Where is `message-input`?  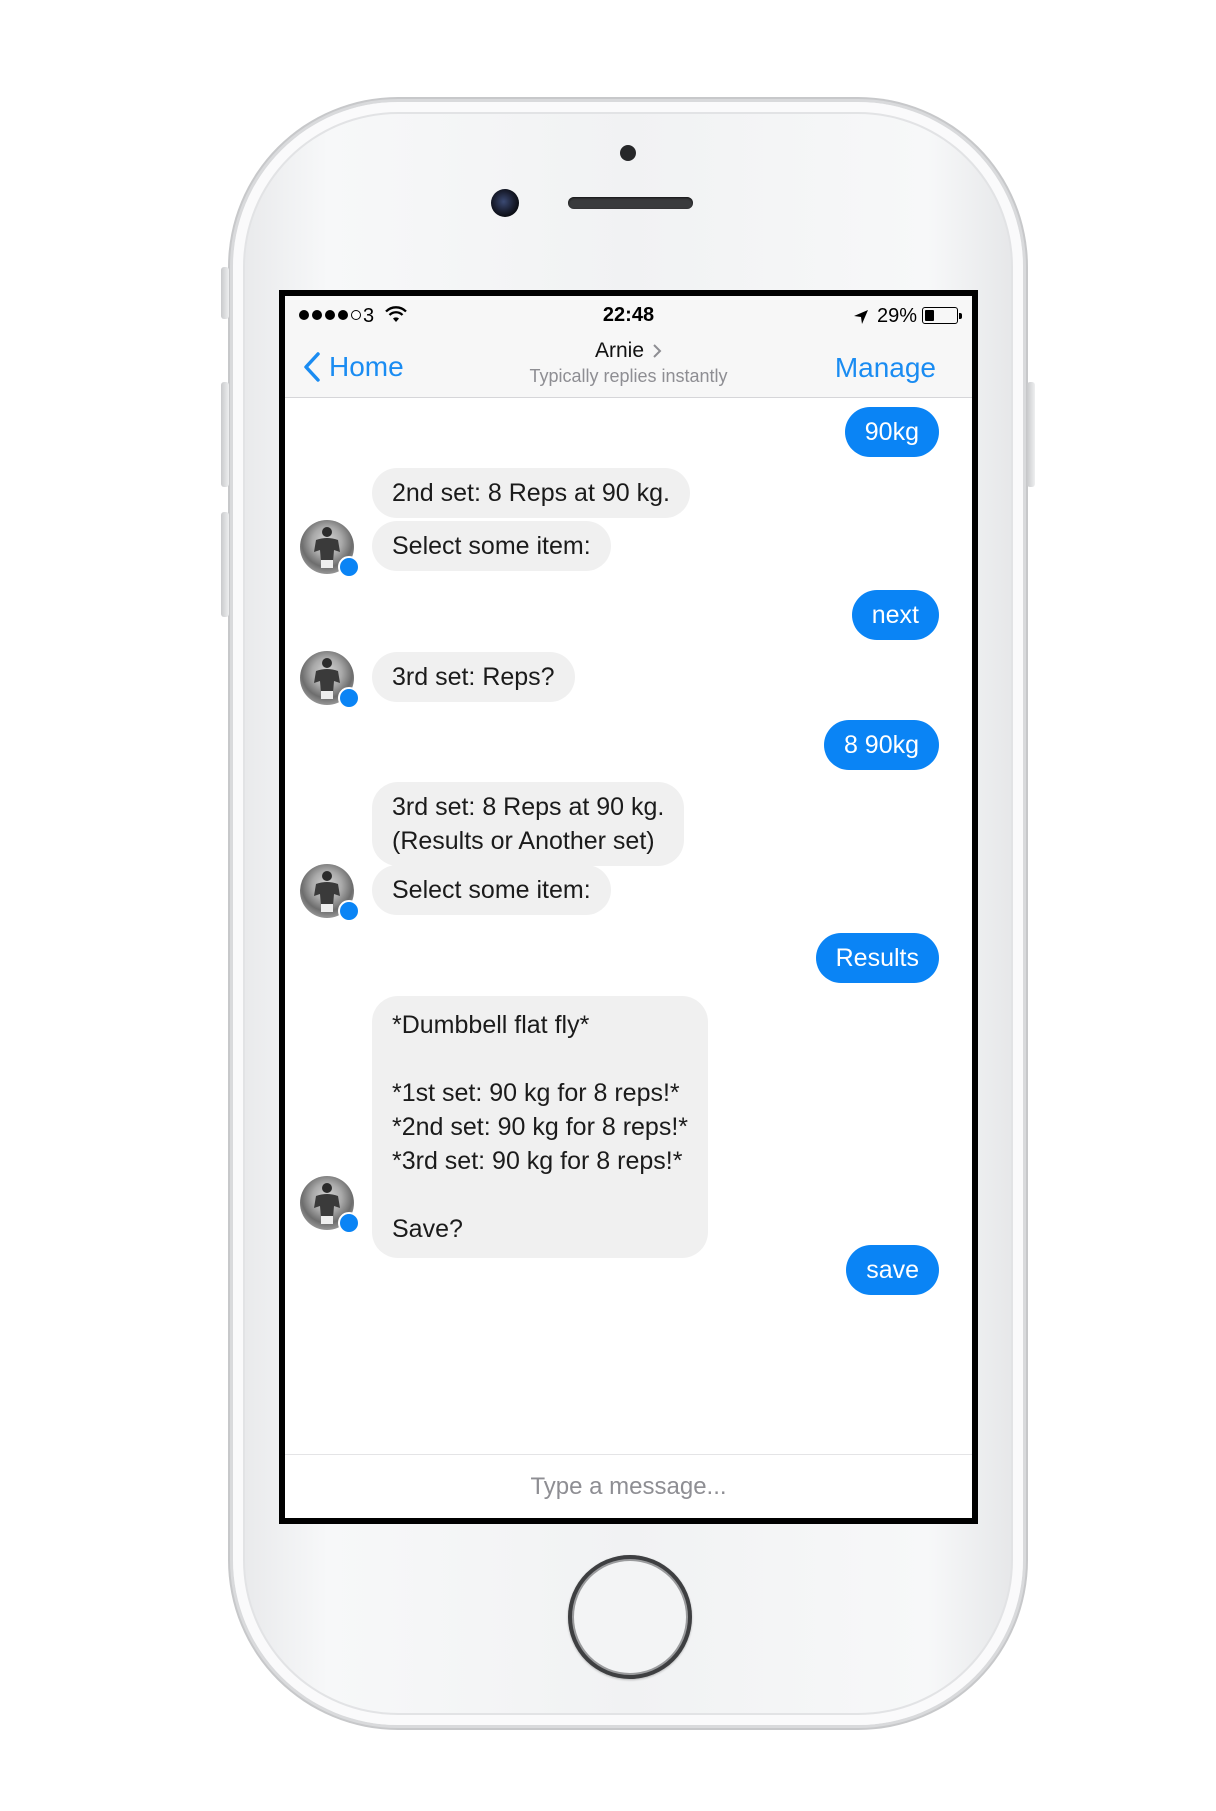 message-input is located at coordinates (628, 1486).